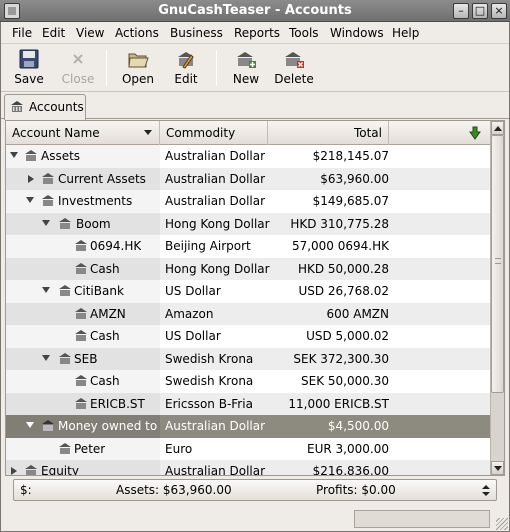 The width and height of the screenshot is (510, 532). What do you see at coordinates (405, 33) in the screenshot?
I see `menu-help: Help` at bounding box center [405, 33].